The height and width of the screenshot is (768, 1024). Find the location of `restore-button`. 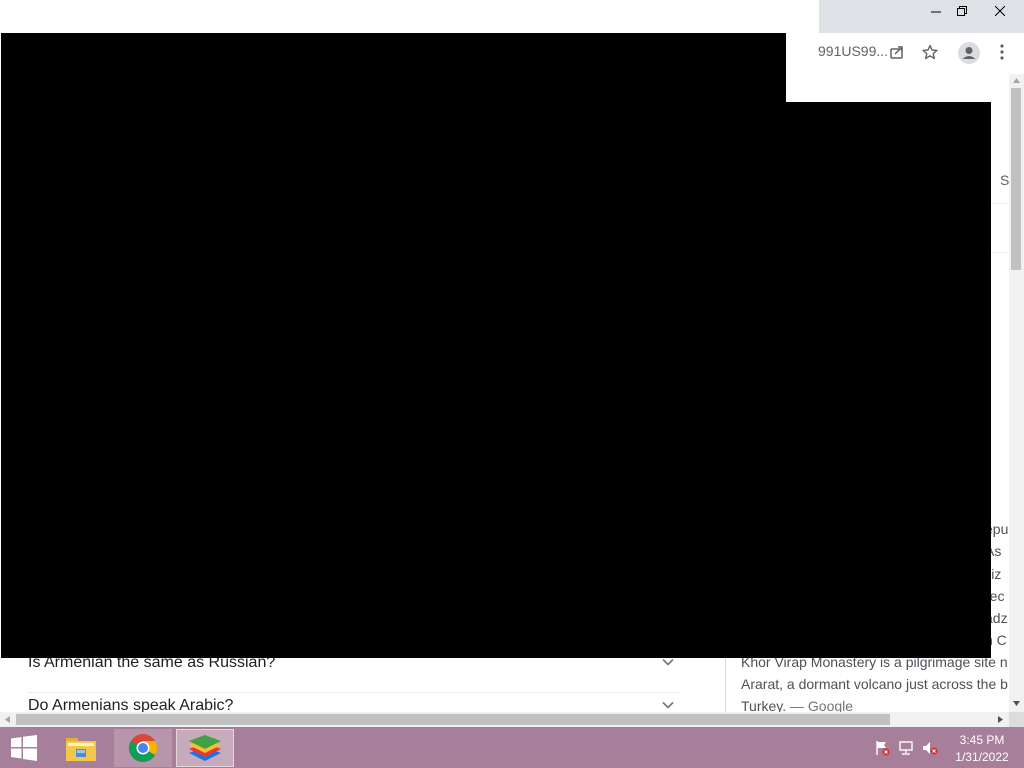

restore-button is located at coordinates (962, 11).